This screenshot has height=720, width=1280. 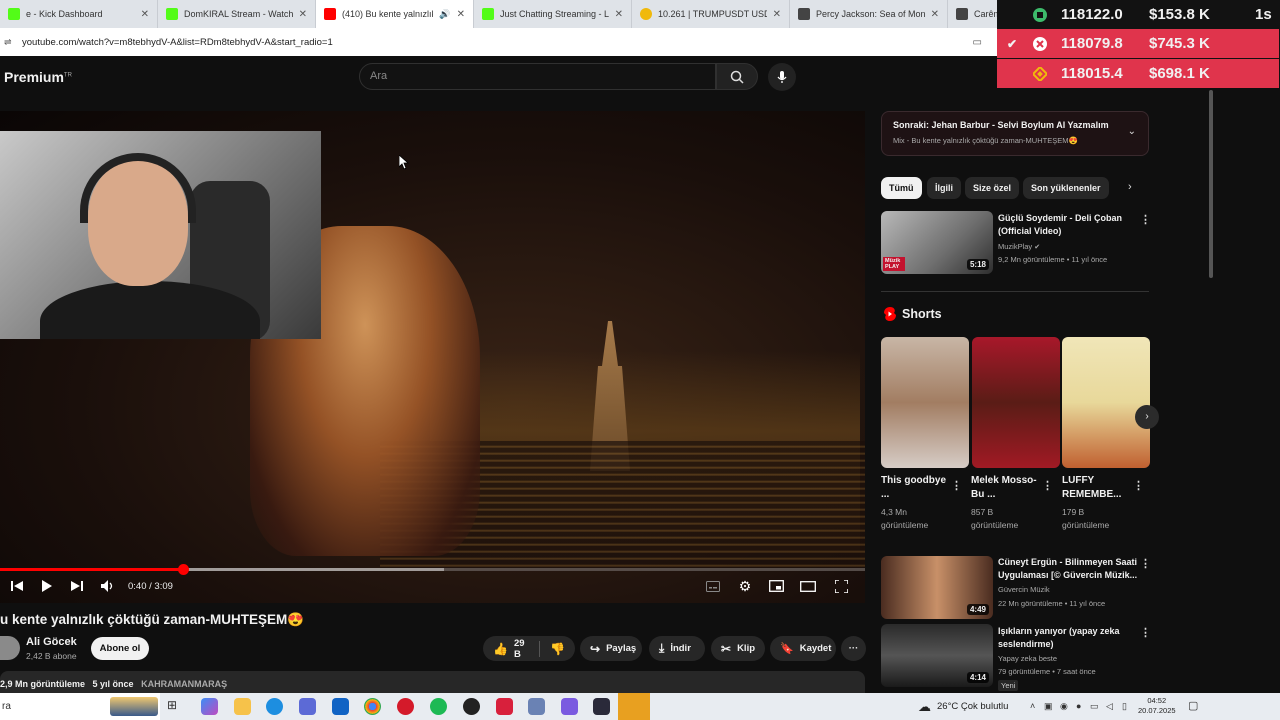 I want to click on clip-button: ✂ Klip, so click(x=738, y=648).